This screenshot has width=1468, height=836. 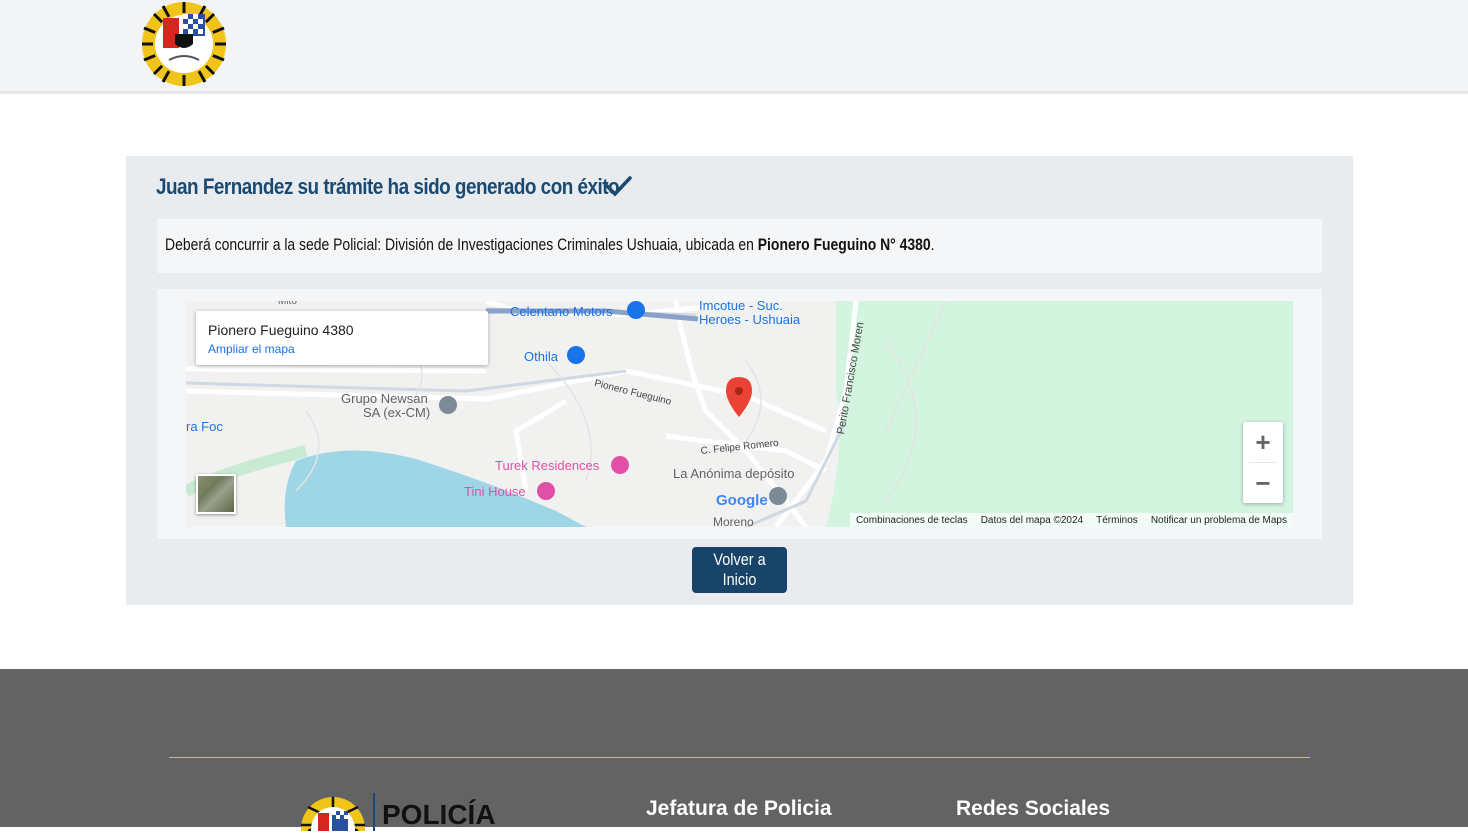 I want to click on place-info-card: Pionero Fueguino 4380 Ampliar el mapa, so click(x=342, y=338).